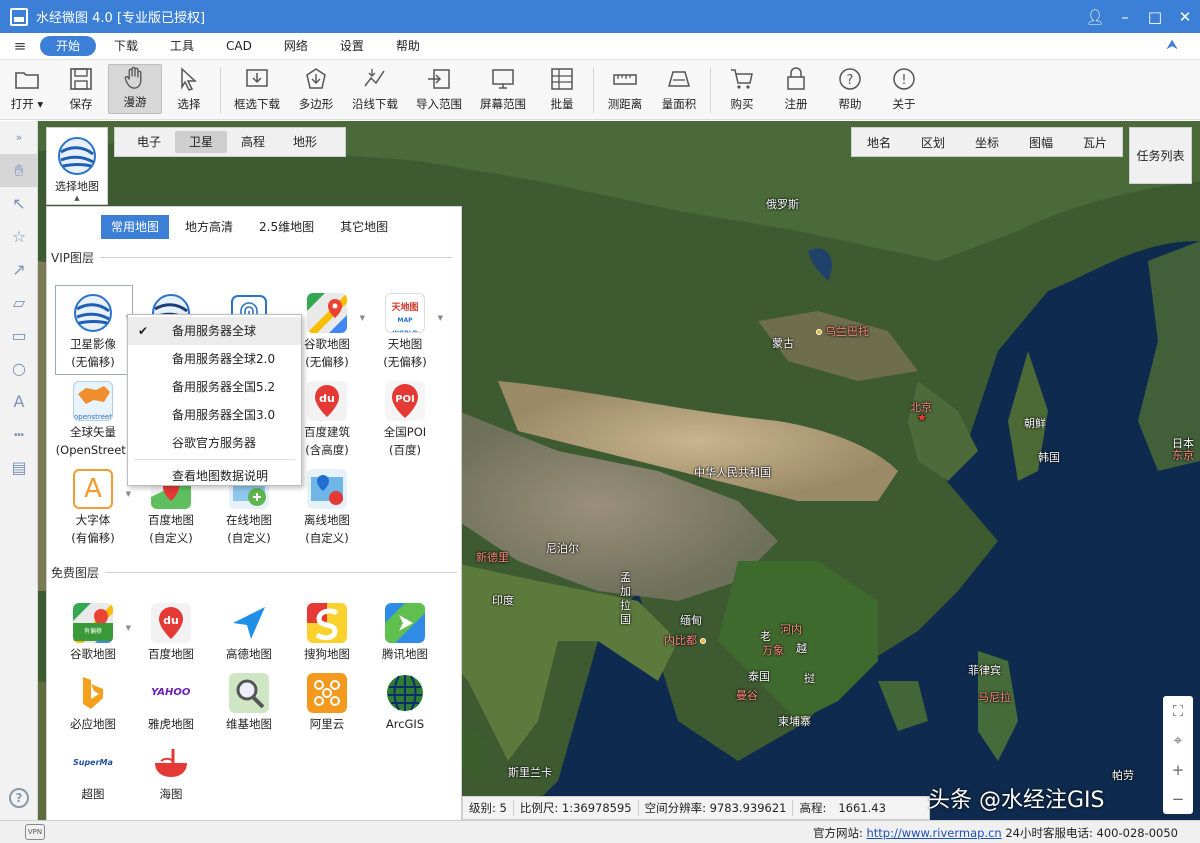 The height and width of the screenshot is (843, 1200). What do you see at coordinates (81, 104) in the screenshot?
I see `save-label: 保存` at bounding box center [81, 104].